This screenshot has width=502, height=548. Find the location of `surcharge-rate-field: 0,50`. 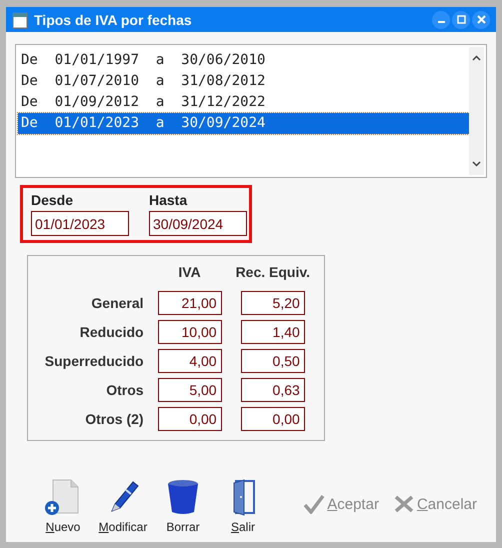

surcharge-rate-field: 0,50 is located at coordinates (272, 361).